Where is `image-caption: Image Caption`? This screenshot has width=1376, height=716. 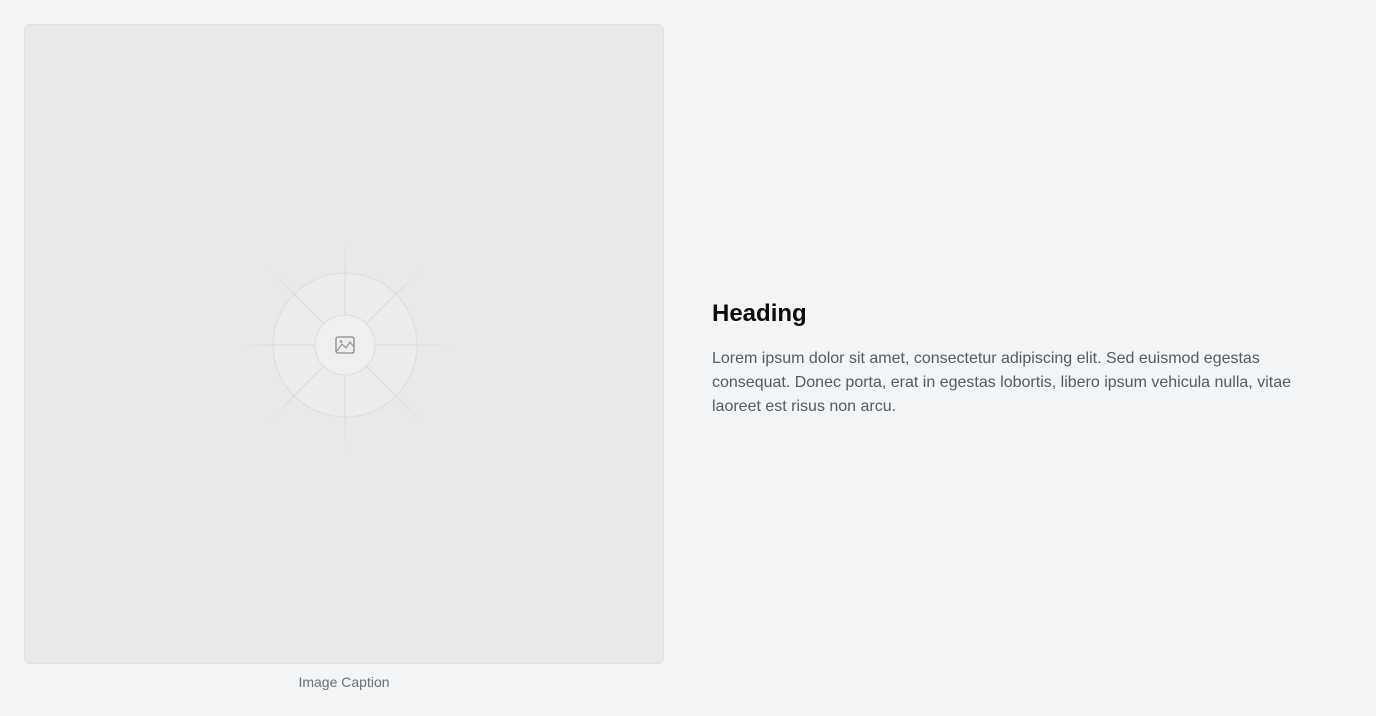 image-caption: Image Caption is located at coordinates (344, 682).